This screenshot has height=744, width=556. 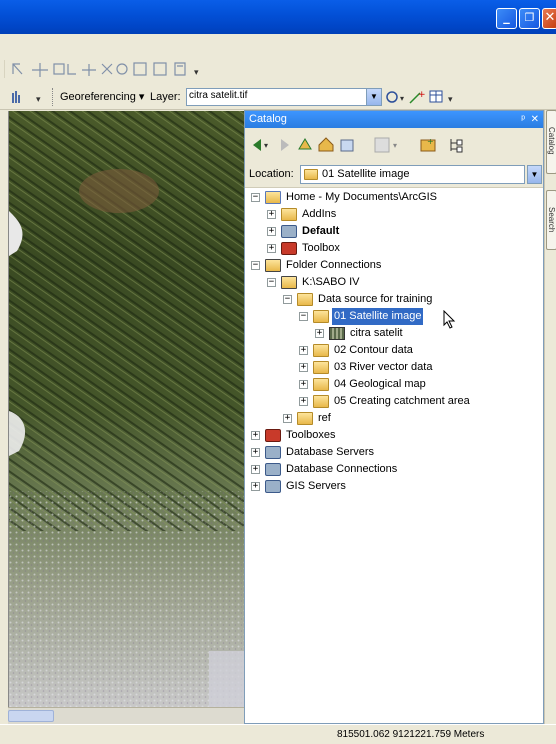 What do you see at coordinates (71, 69) in the screenshot?
I see `measure-icon` at bounding box center [71, 69].